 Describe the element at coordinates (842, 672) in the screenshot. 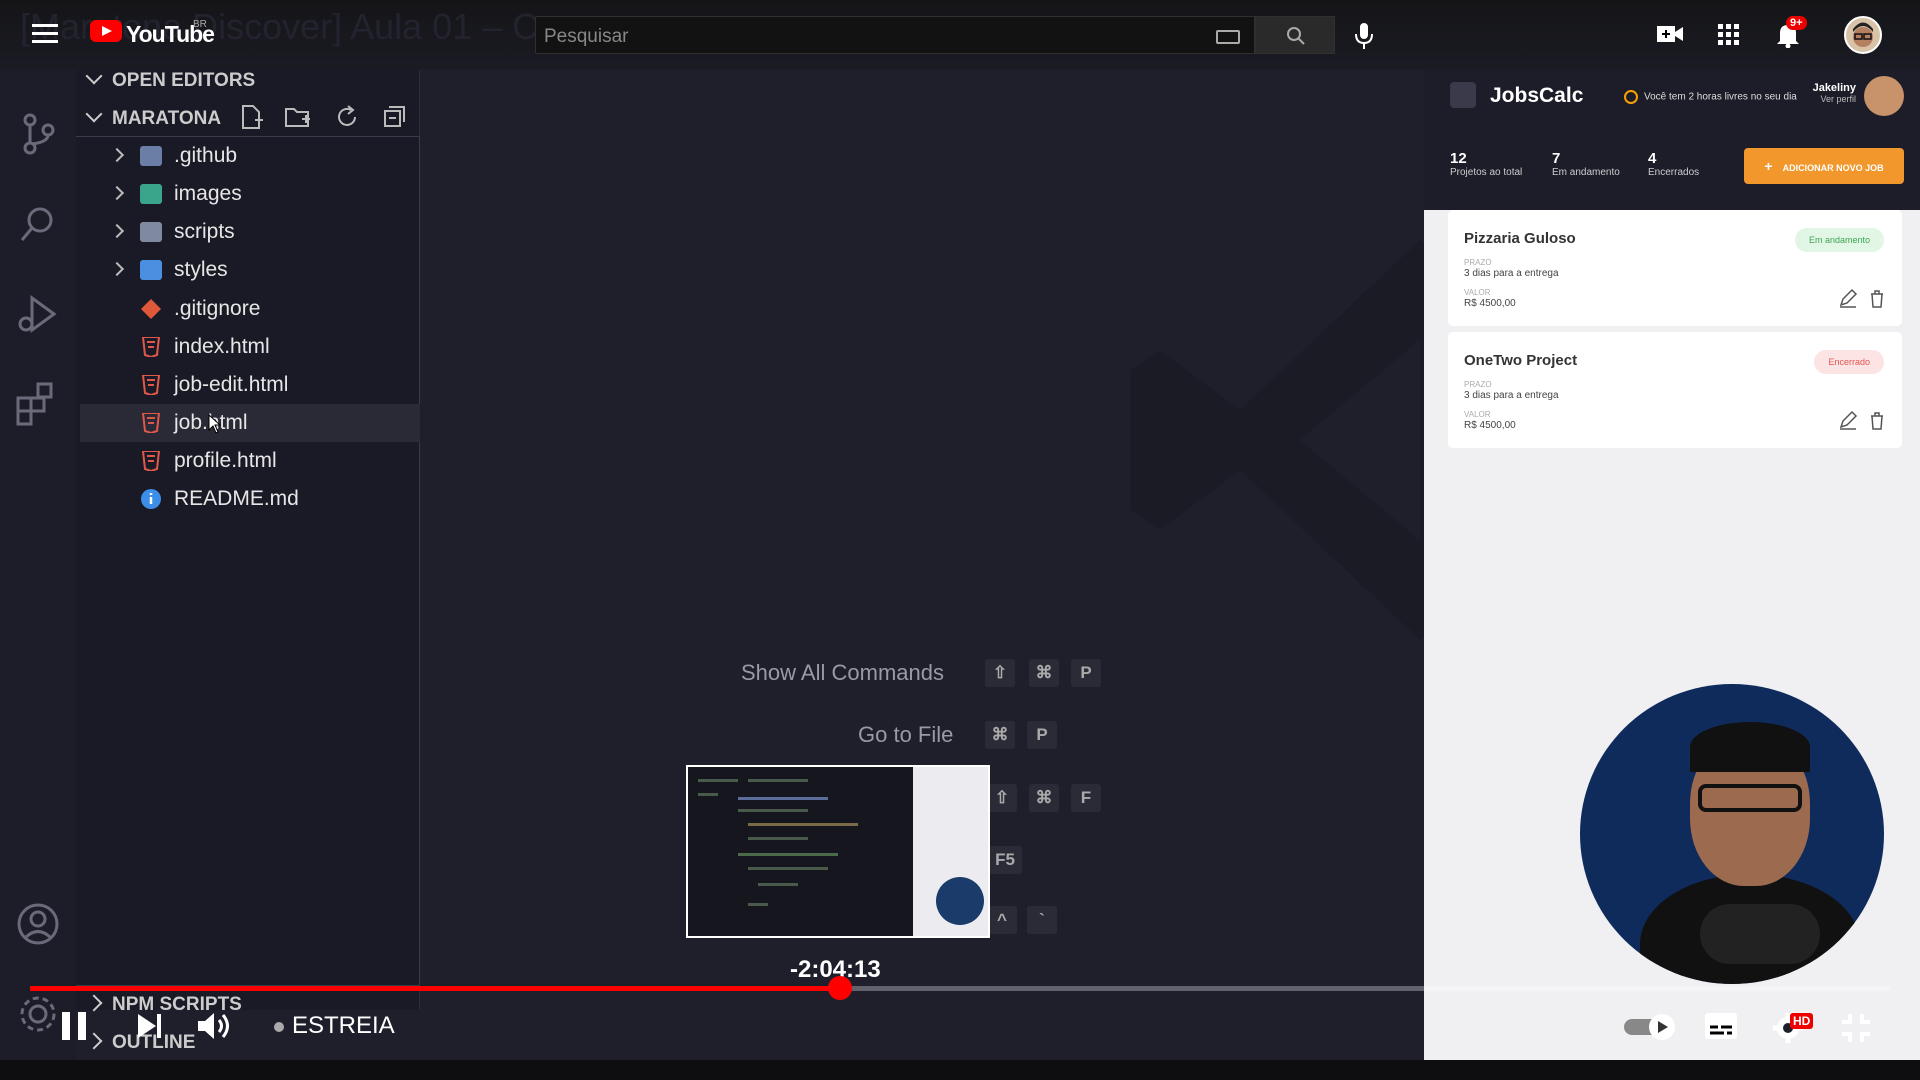

I see `show-all-commands-label: Show All Commands` at that location.